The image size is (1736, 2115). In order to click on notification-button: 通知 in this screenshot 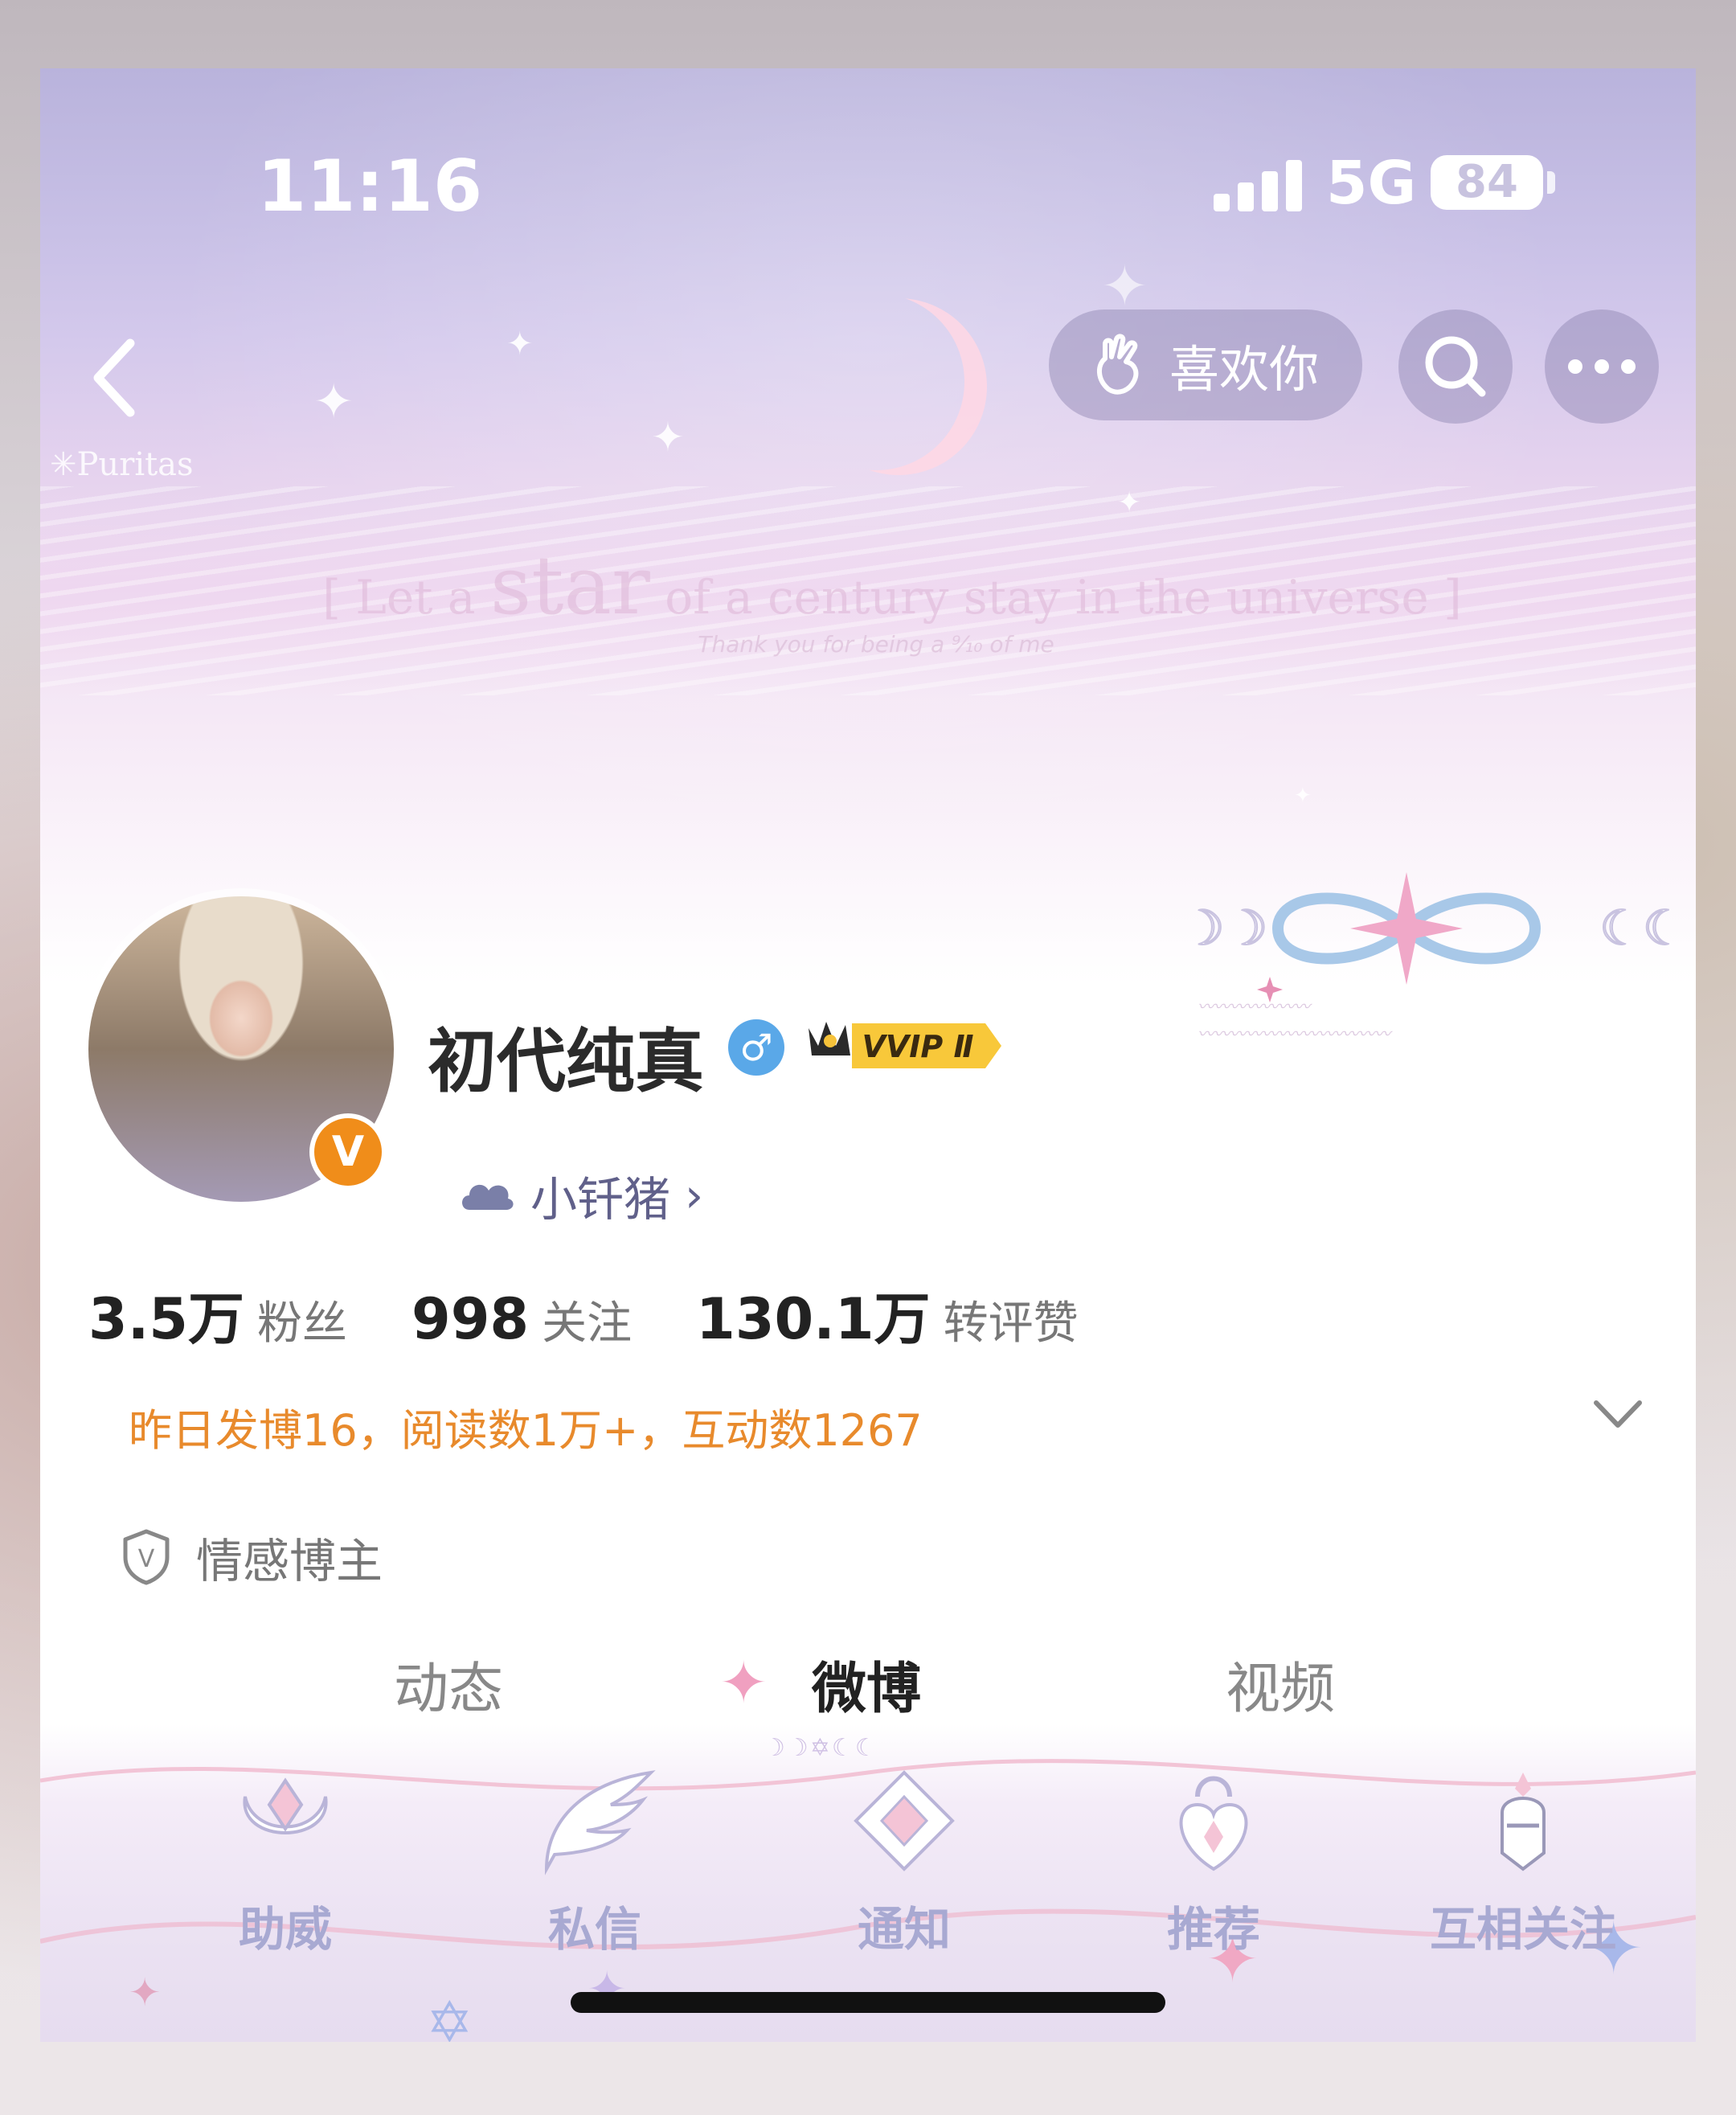, I will do `click(904, 1862)`.